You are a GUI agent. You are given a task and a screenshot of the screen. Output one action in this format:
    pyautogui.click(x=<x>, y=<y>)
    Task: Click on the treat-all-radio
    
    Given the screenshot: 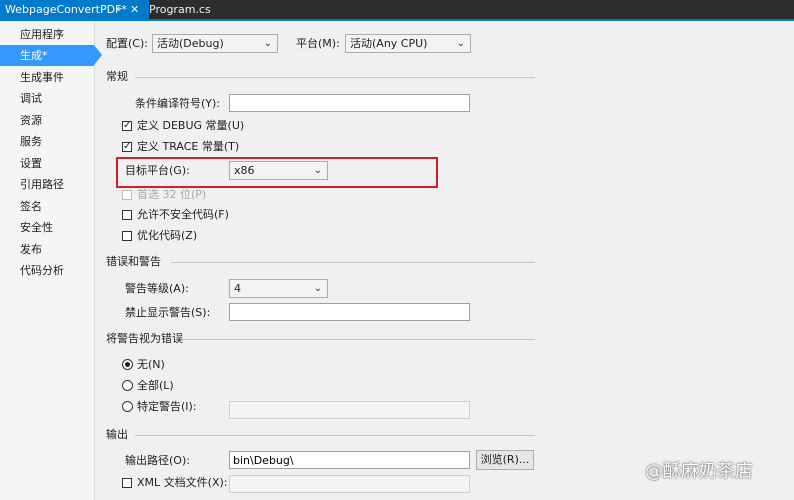 What is the action you would take?
    pyautogui.click(x=127, y=385)
    